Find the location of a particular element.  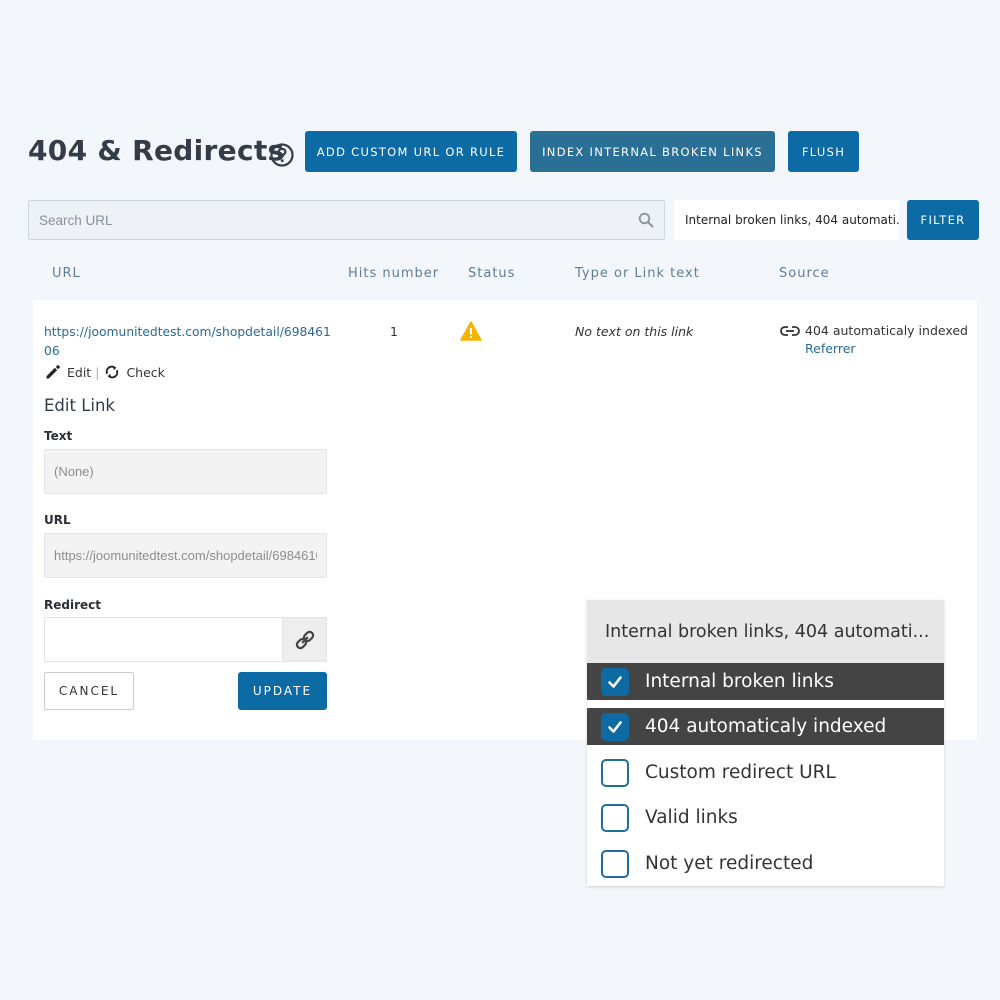

source-cell: 404 automaticaly indexed Referrer is located at coordinates (874, 339).